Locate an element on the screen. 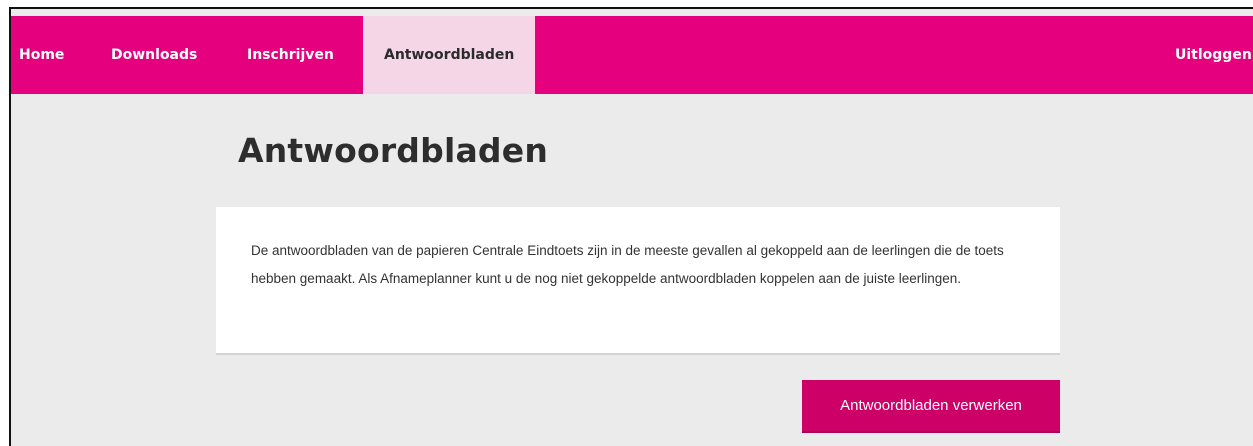  nav-home: Home is located at coordinates (41, 55).